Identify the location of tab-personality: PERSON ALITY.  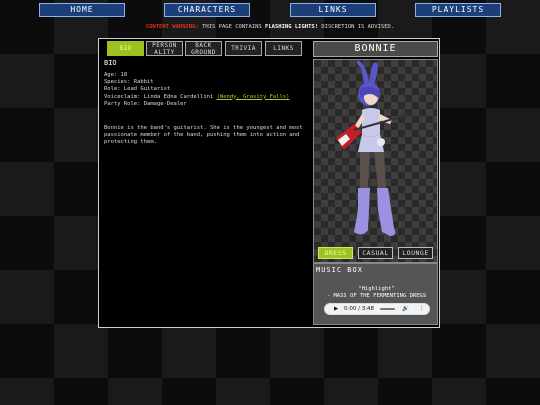
(164, 48).